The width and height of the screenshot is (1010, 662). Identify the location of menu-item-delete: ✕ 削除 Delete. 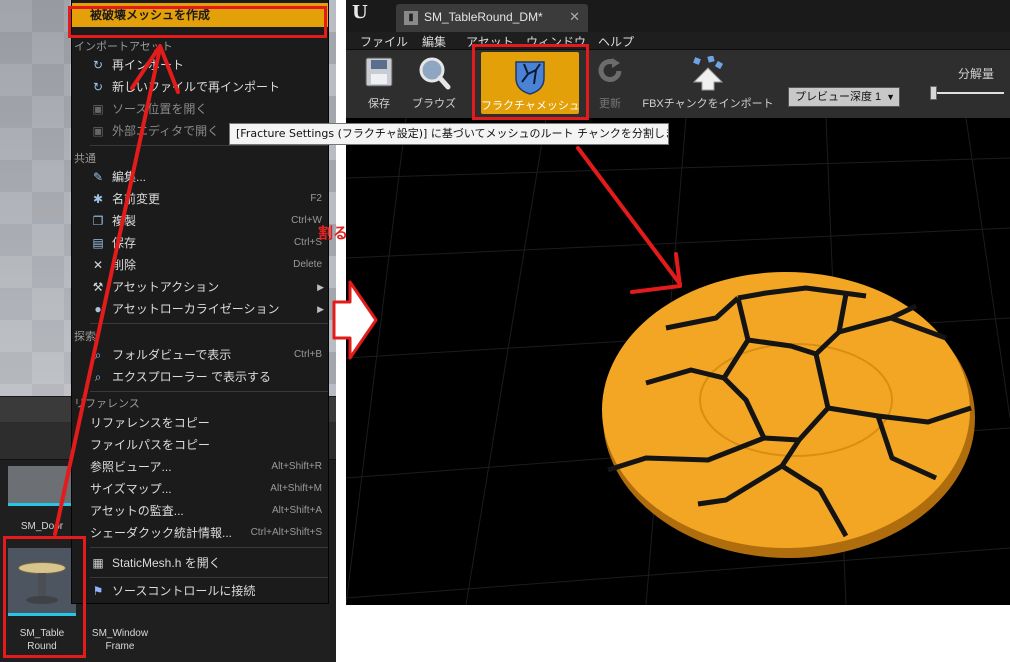
(200, 265).